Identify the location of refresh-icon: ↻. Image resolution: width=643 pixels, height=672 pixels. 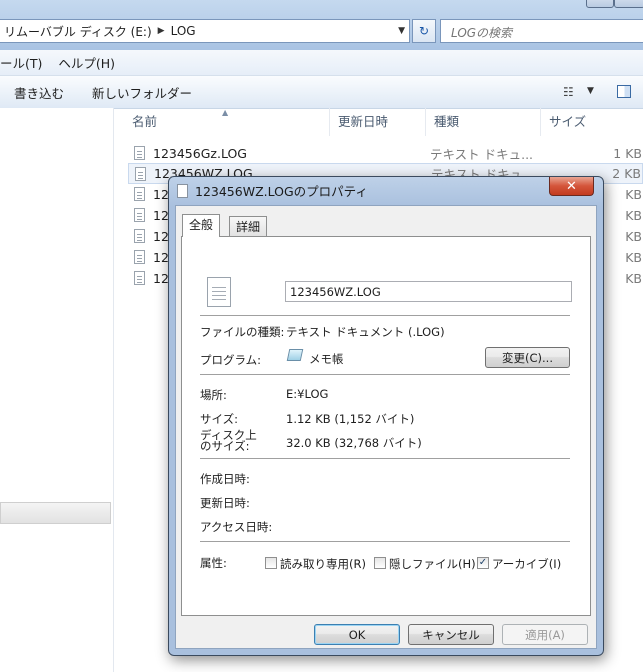
(424, 31).